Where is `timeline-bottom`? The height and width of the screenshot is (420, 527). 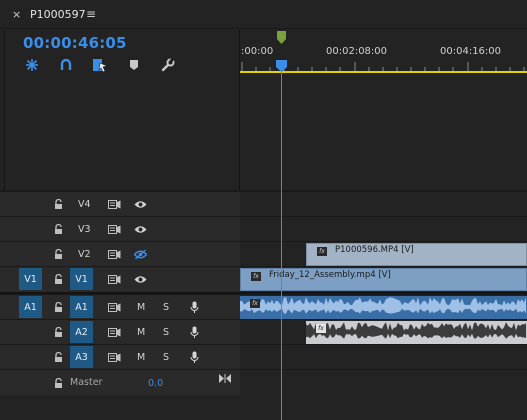
timeline-bottom is located at coordinates (263, 407).